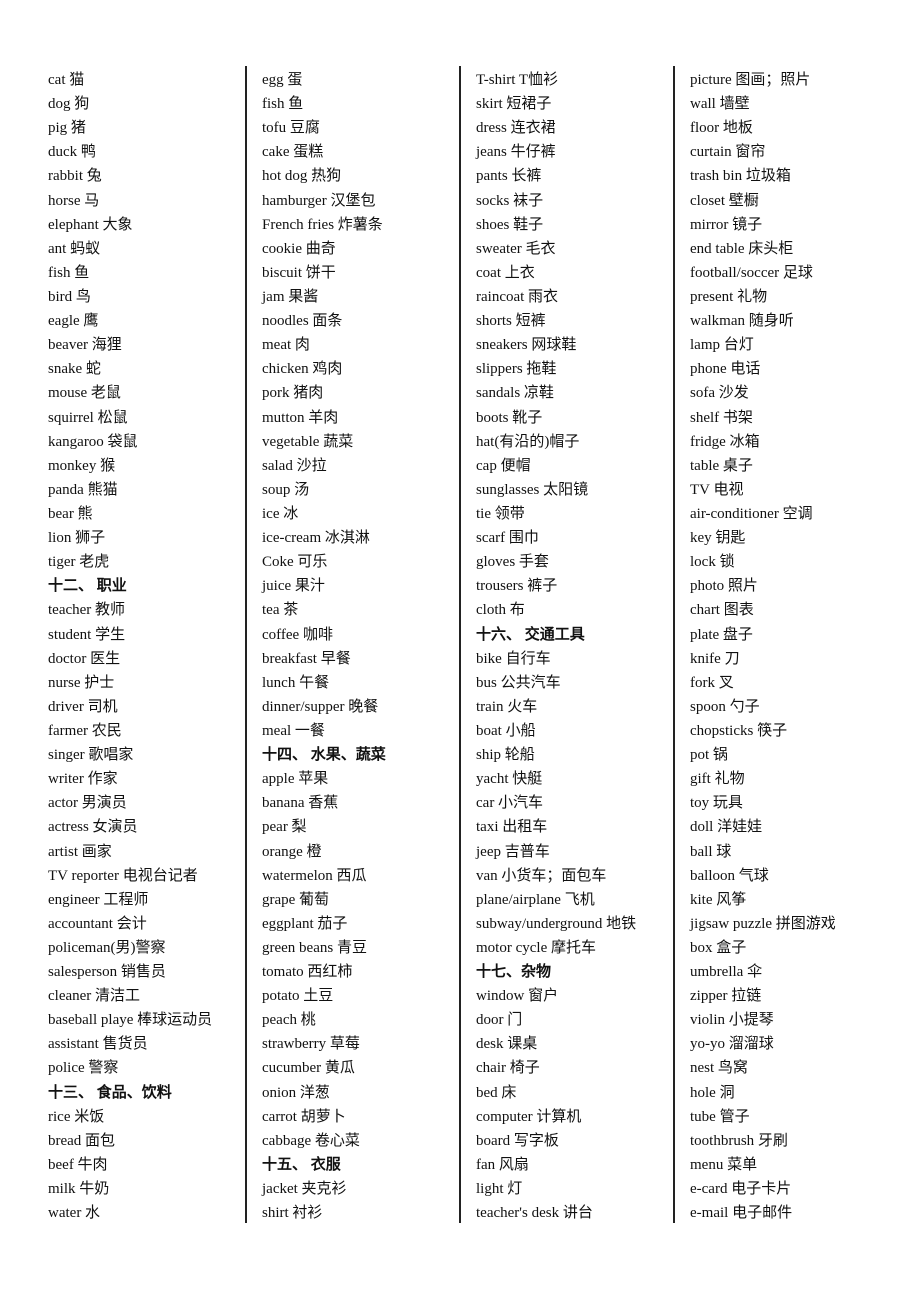 The width and height of the screenshot is (920, 1302). I want to click on vocabulary-entry: bike 自行车, so click(513, 658).